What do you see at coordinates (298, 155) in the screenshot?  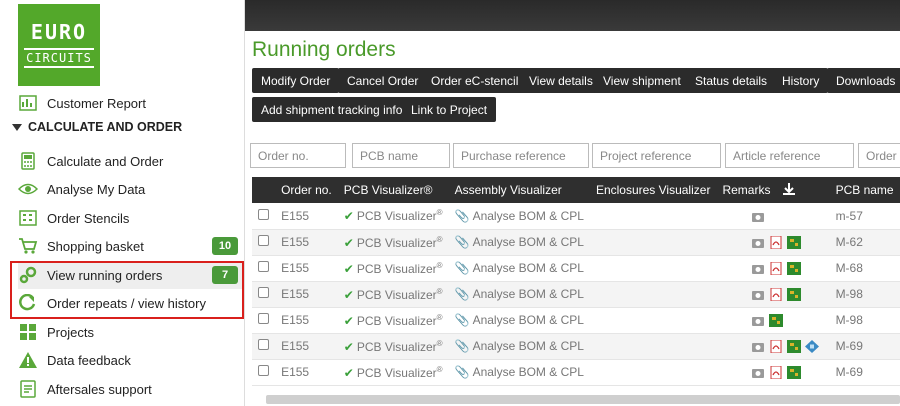 I see `order-no-filter: Order no.` at bounding box center [298, 155].